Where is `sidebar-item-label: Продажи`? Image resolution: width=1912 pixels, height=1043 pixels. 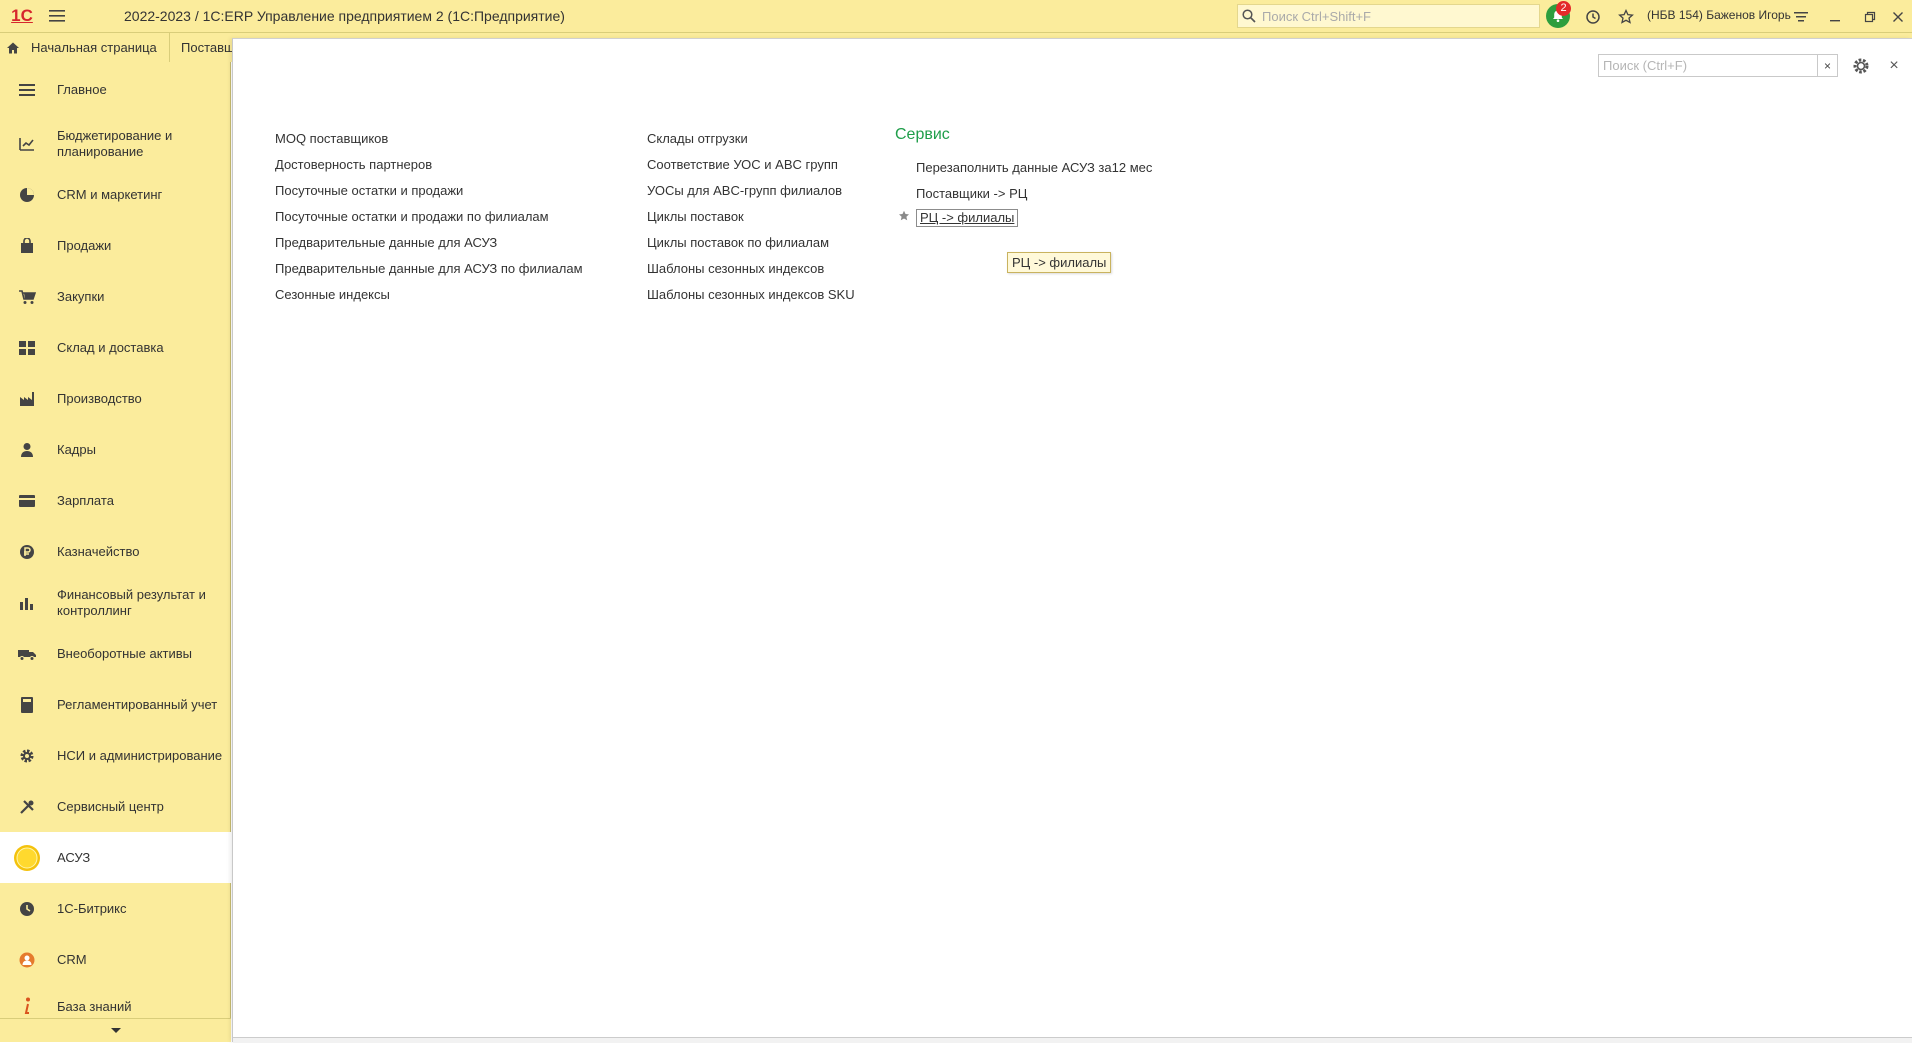 sidebar-item-label: Продажи is located at coordinates (84, 245).